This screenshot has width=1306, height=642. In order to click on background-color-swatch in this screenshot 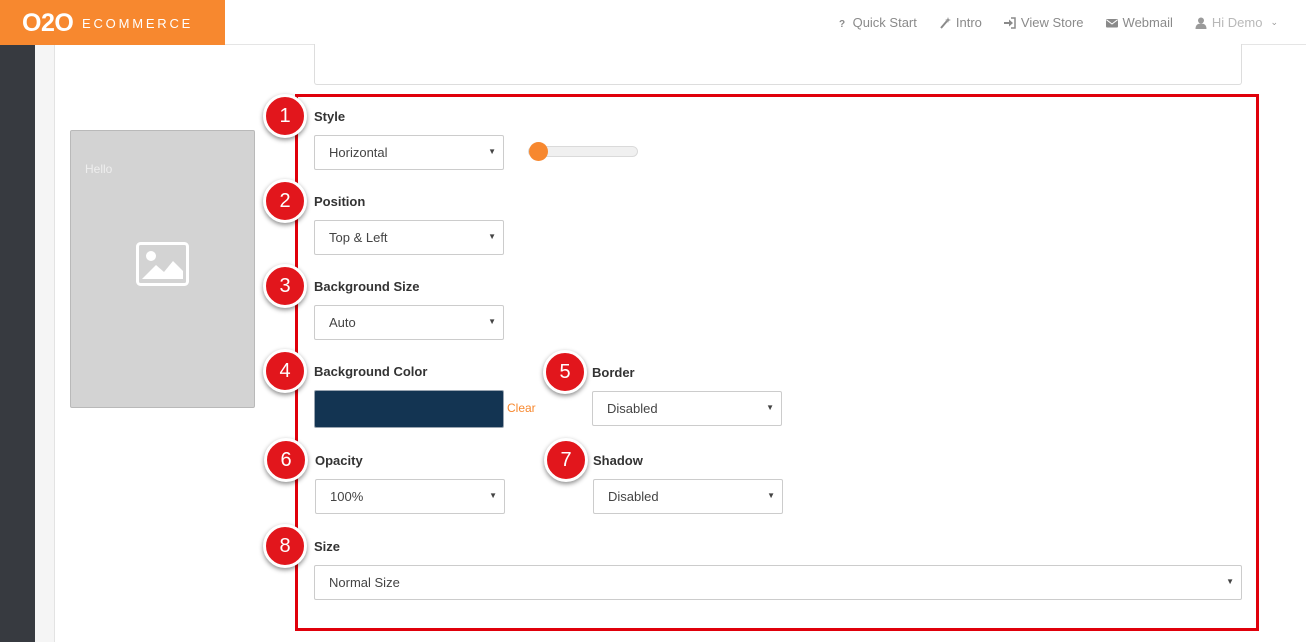, I will do `click(409, 409)`.